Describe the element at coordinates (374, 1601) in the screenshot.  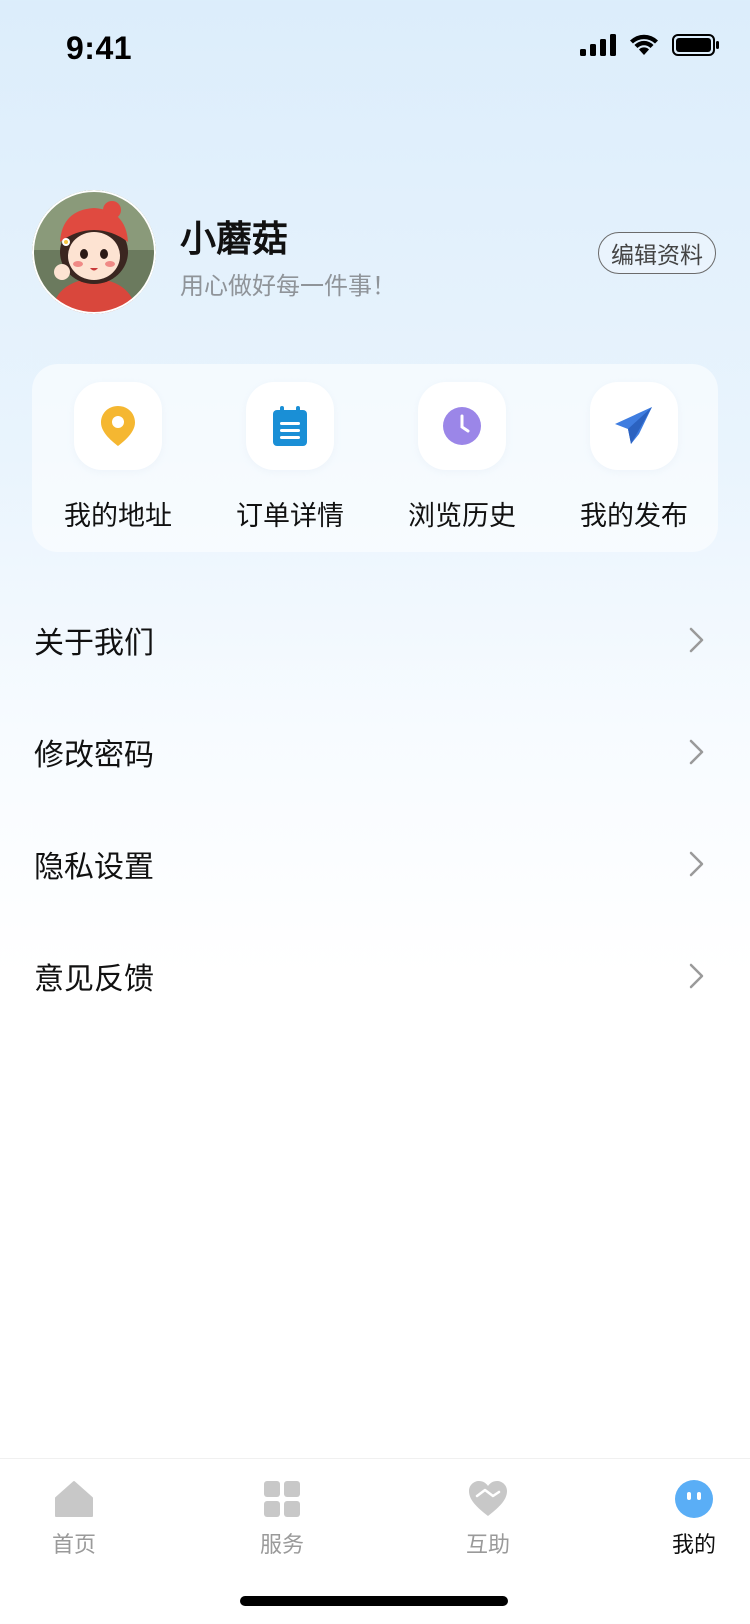
I see `home-indicator` at that location.